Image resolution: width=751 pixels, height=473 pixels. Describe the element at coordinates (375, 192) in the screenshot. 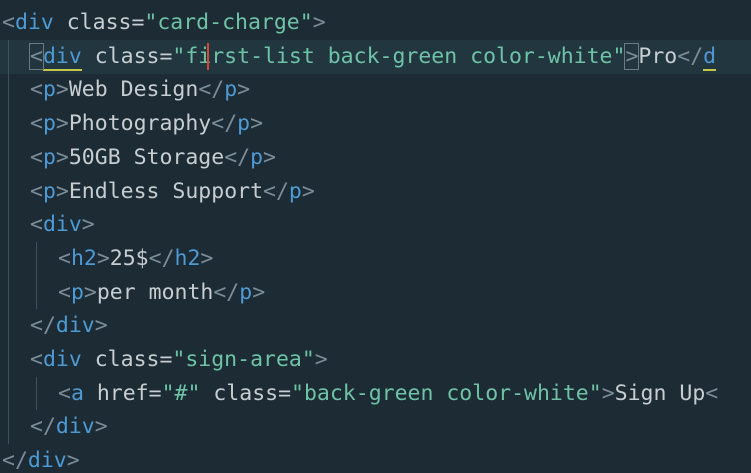

I see `code-line: <p>Endless Support</p>` at that location.